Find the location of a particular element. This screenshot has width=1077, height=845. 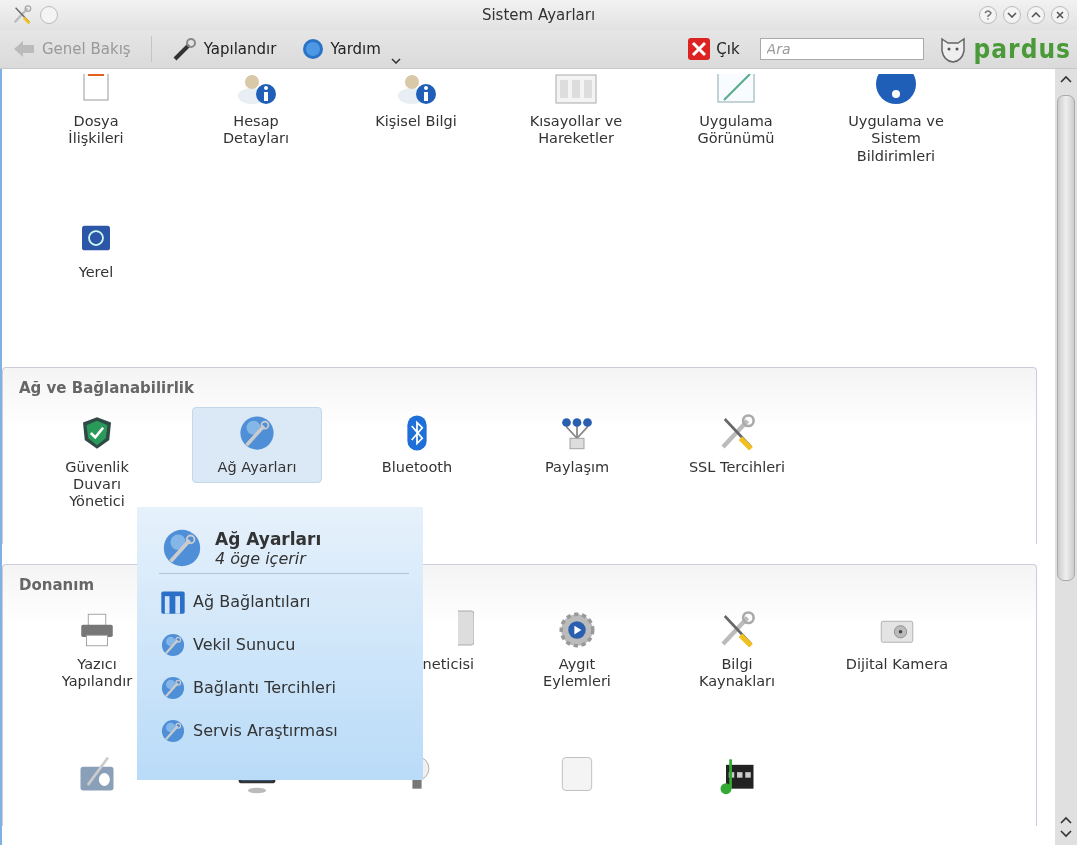

logo-text: pardus is located at coordinates (1022, 49).